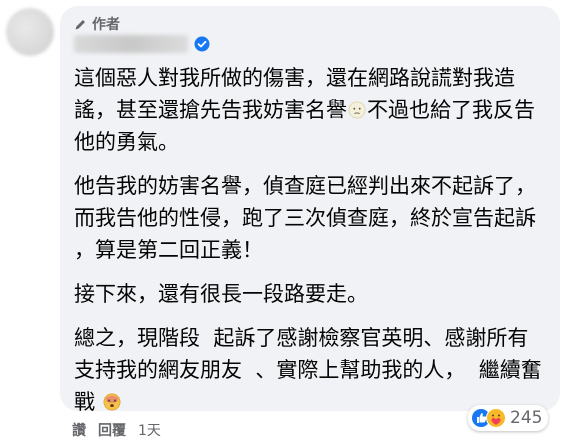  I want to click on comment-actions: 讚 回覆 1天, so click(116, 430).